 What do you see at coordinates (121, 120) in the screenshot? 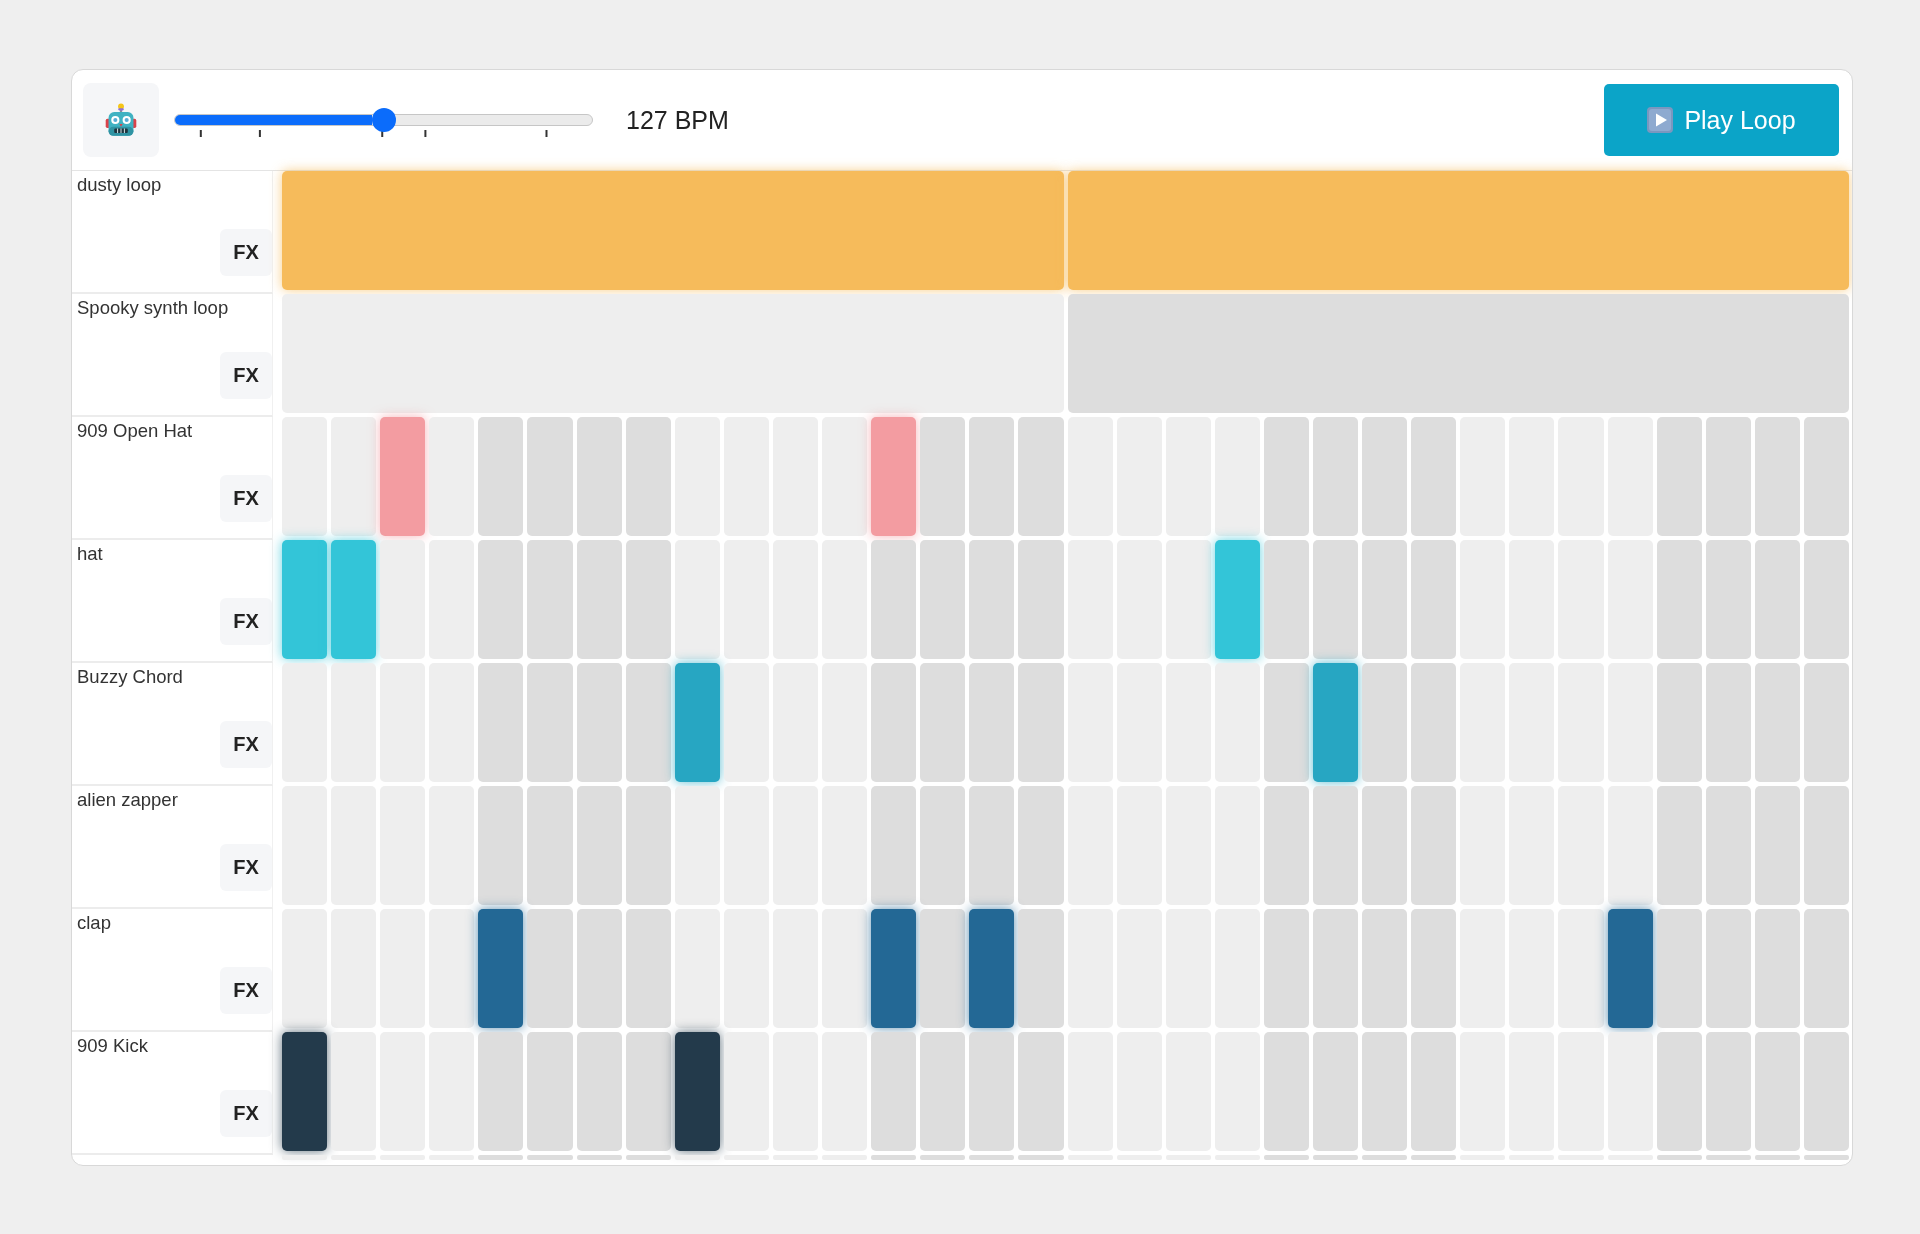
I see `robot-button` at bounding box center [121, 120].